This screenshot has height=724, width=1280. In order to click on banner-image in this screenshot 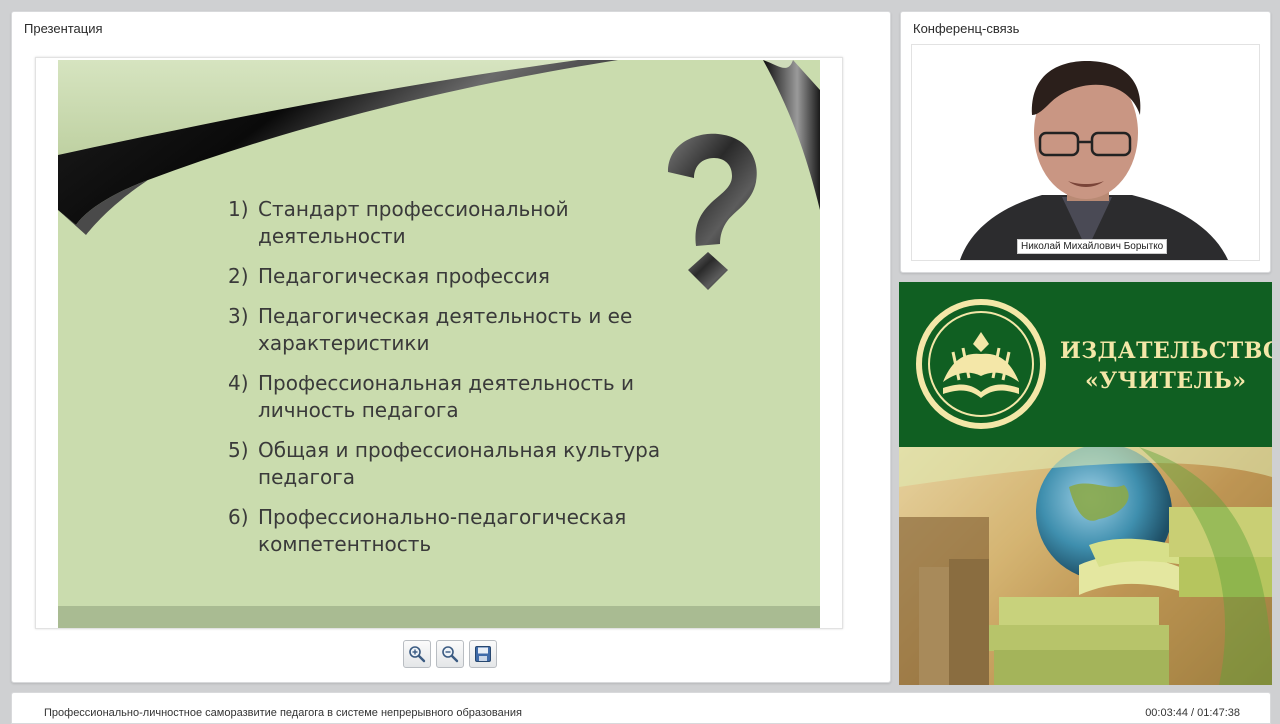, I will do `click(1085, 566)`.